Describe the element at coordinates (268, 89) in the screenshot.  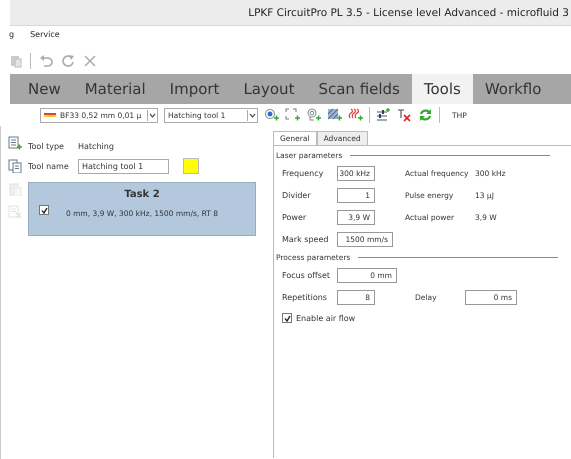
I see `ribbon-tab: Layout` at that location.